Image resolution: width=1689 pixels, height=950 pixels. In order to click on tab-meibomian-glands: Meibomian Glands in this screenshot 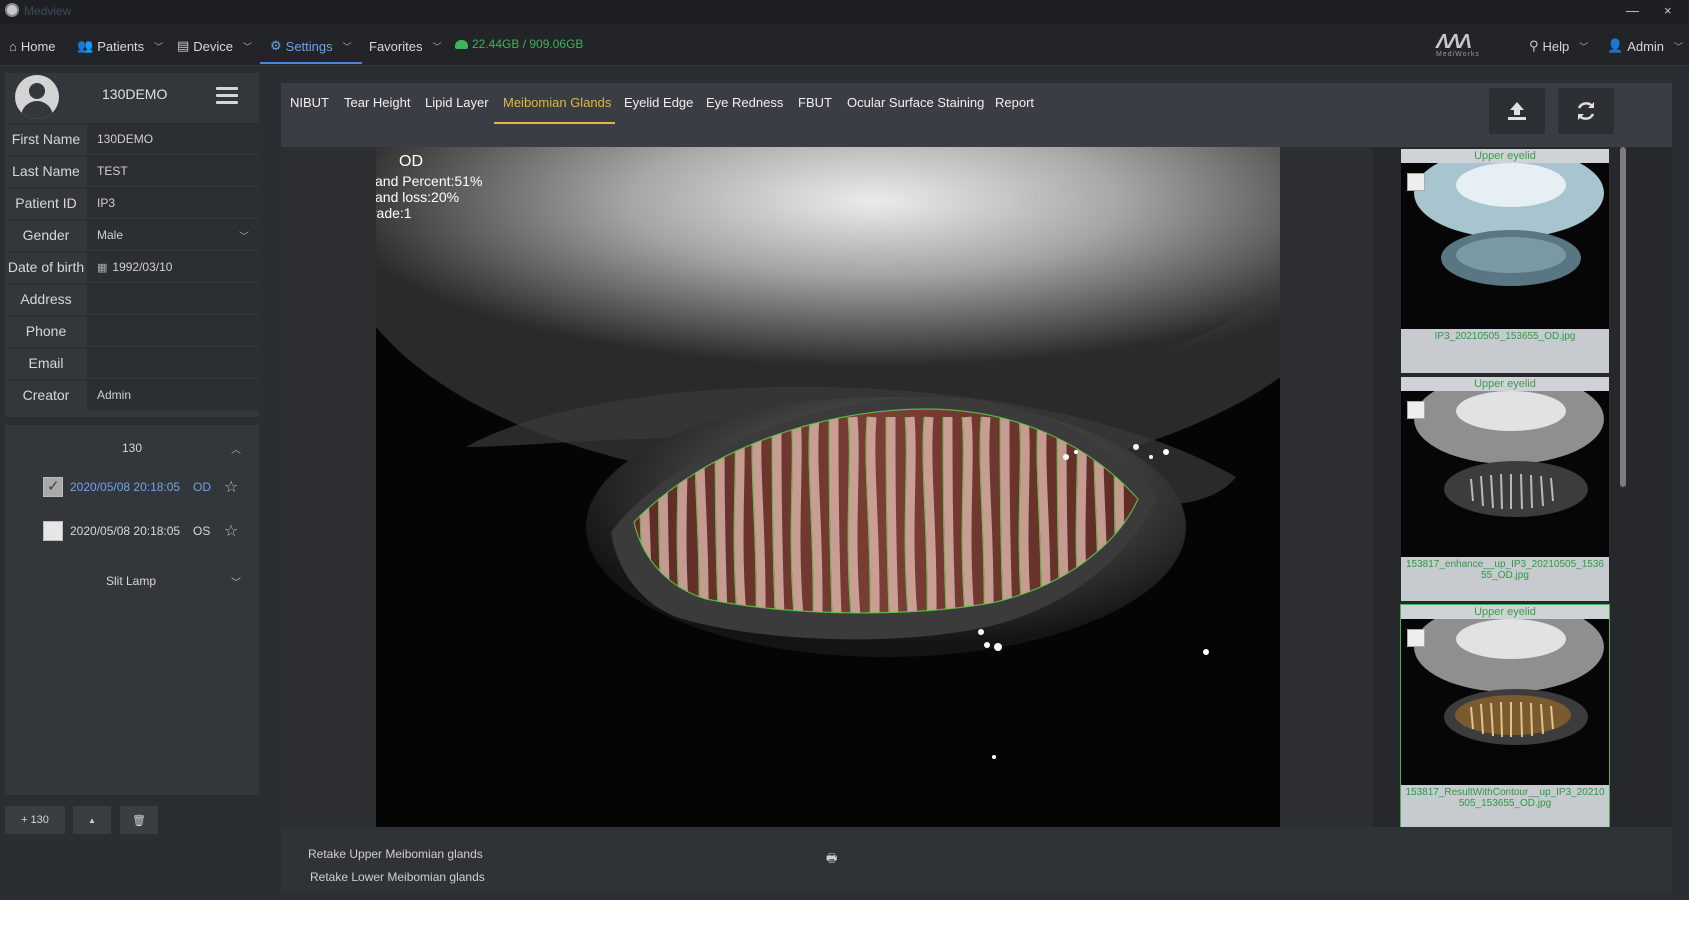, I will do `click(557, 102)`.